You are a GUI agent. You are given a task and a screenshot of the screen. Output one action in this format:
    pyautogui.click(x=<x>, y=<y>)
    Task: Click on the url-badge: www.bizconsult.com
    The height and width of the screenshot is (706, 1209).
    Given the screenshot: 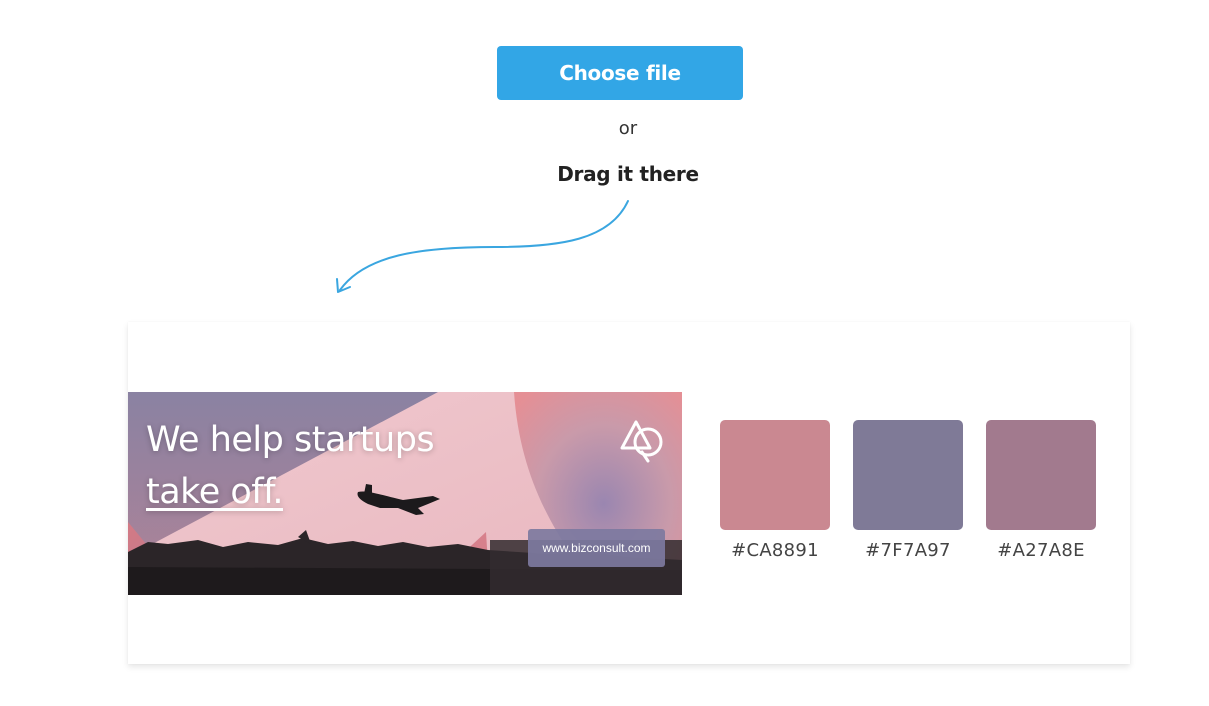 What is the action you would take?
    pyautogui.click(x=596, y=548)
    